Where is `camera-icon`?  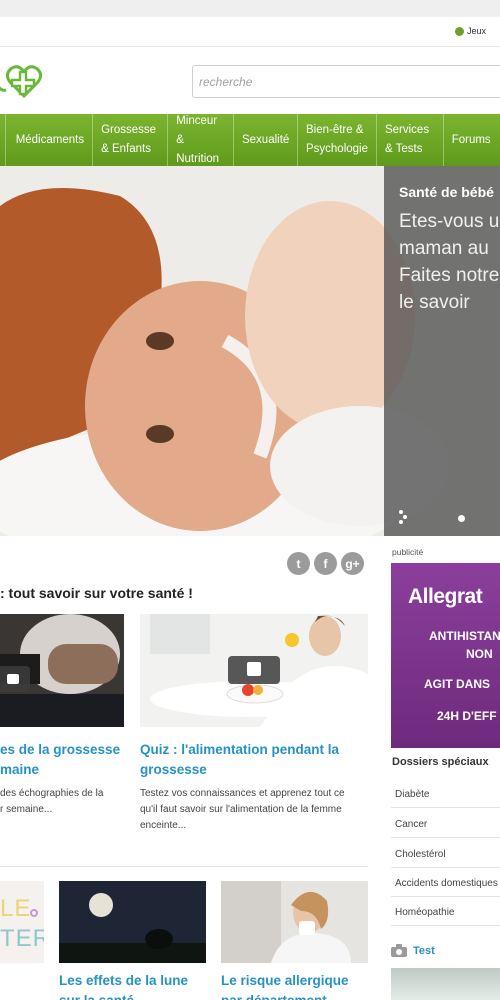
camera-icon is located at coordinates (399, 950).